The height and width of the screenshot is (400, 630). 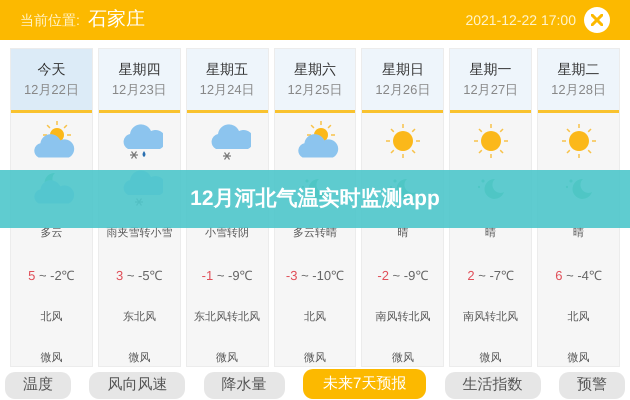 What do you see at coordinates (578, 275) in the screenshot?
I see `temperature: 6 ~ -4℃` at bounding box center [578, 275].